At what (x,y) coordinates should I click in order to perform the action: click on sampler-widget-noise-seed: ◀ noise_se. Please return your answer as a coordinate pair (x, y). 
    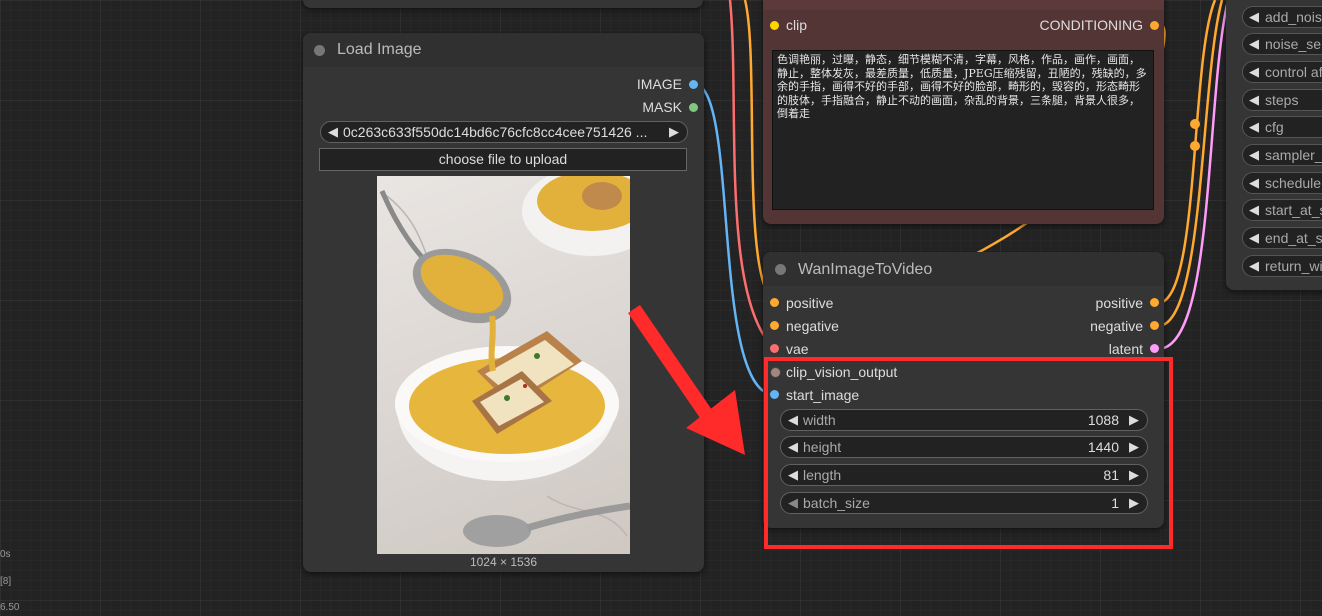
    Looking at the image, I should click on (1282, 44).